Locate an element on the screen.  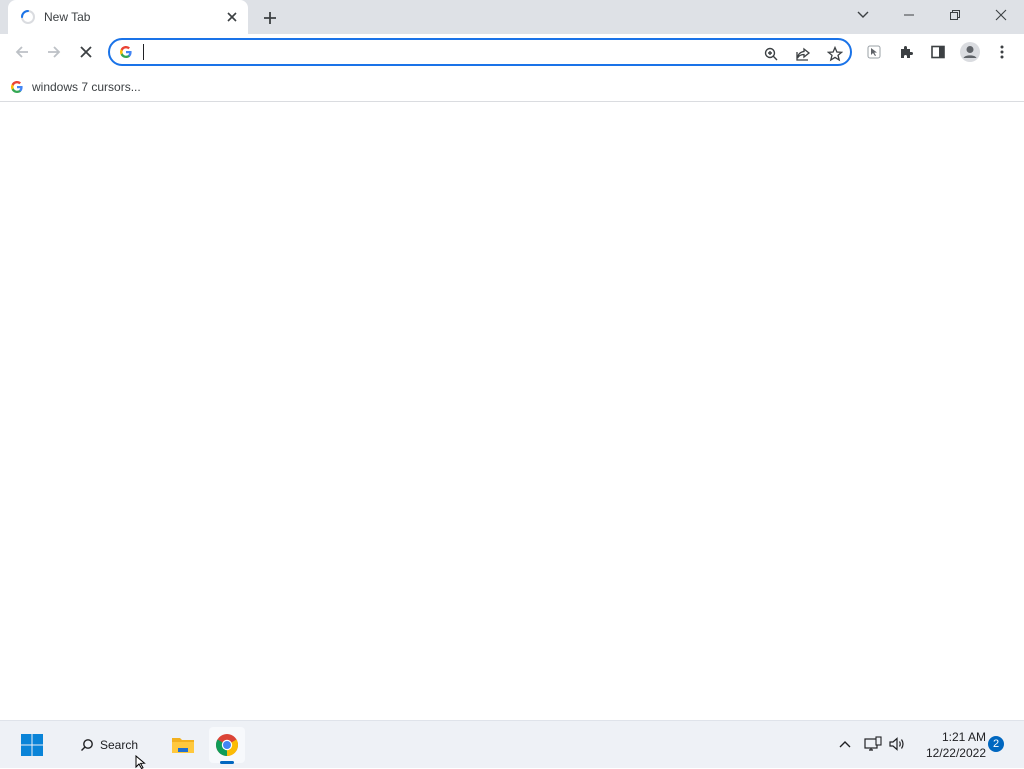
speaker-icon is located at coordinates (896, 744).